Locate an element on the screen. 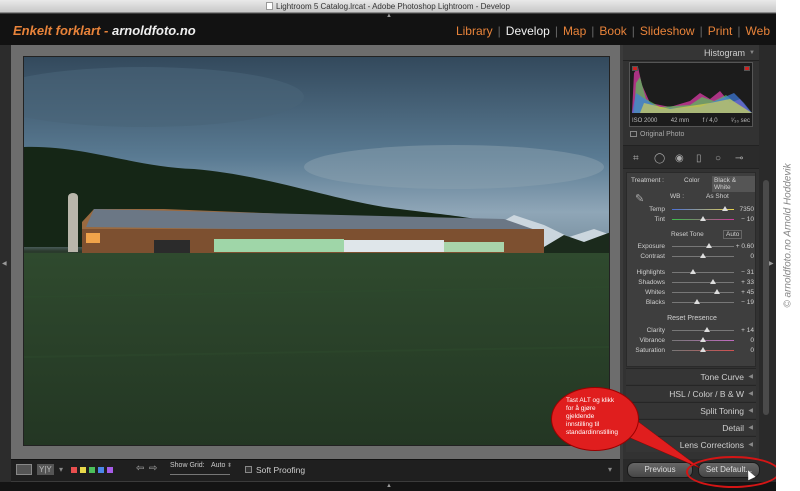  show-grid-select: Auto is located at coordinates (218, 465).